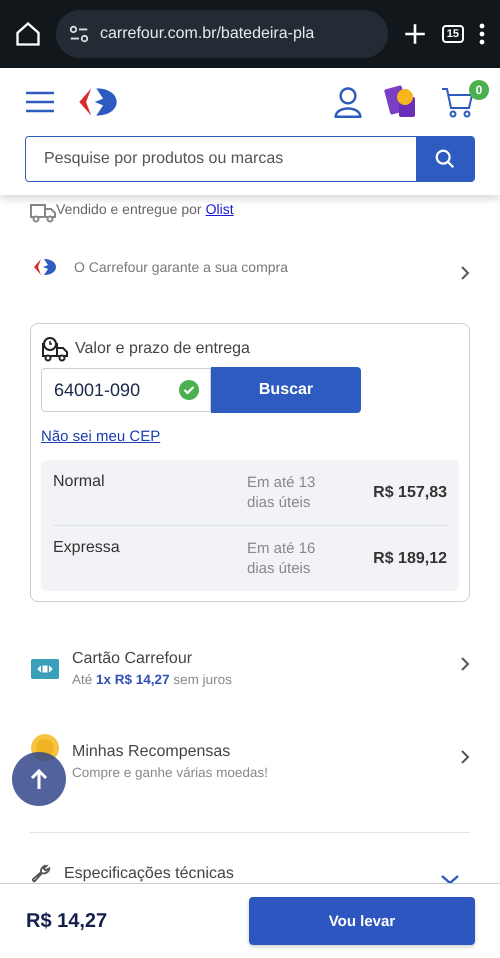 The height and width of the screenshot is (958, 500). I want to click on back-to-top-button, so click(39, 779).